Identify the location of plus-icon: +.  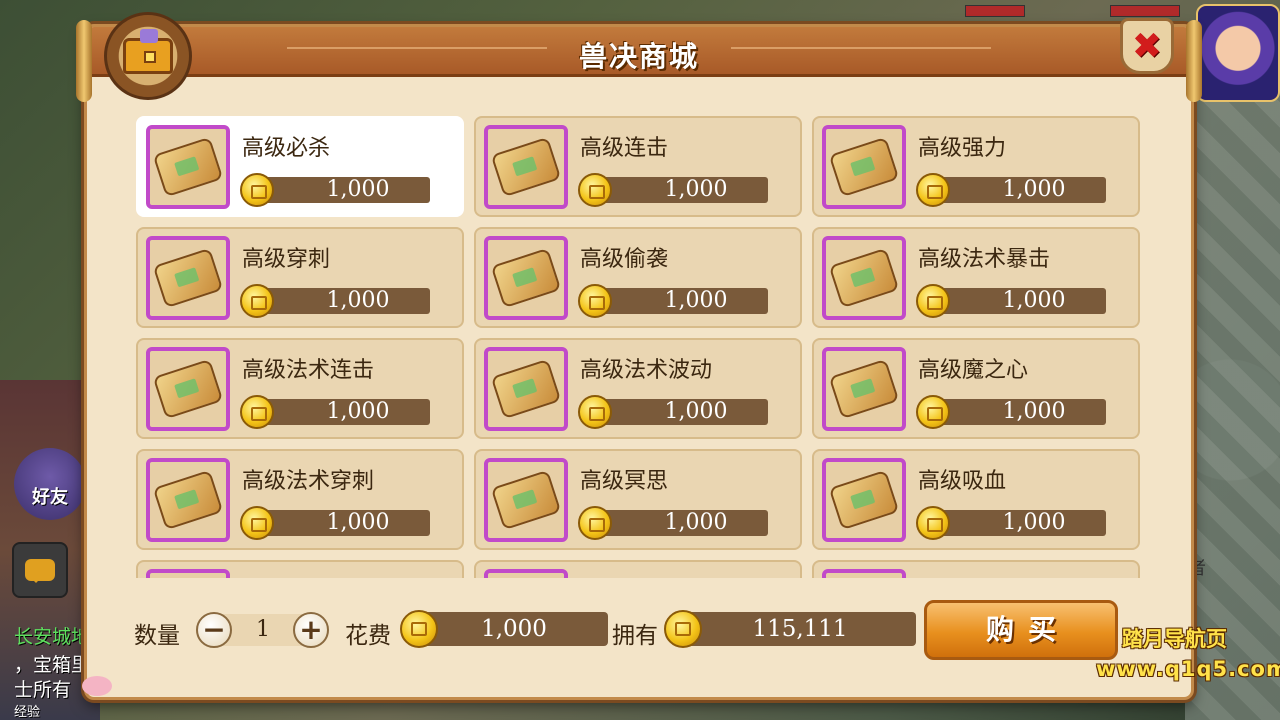
(311, 629).